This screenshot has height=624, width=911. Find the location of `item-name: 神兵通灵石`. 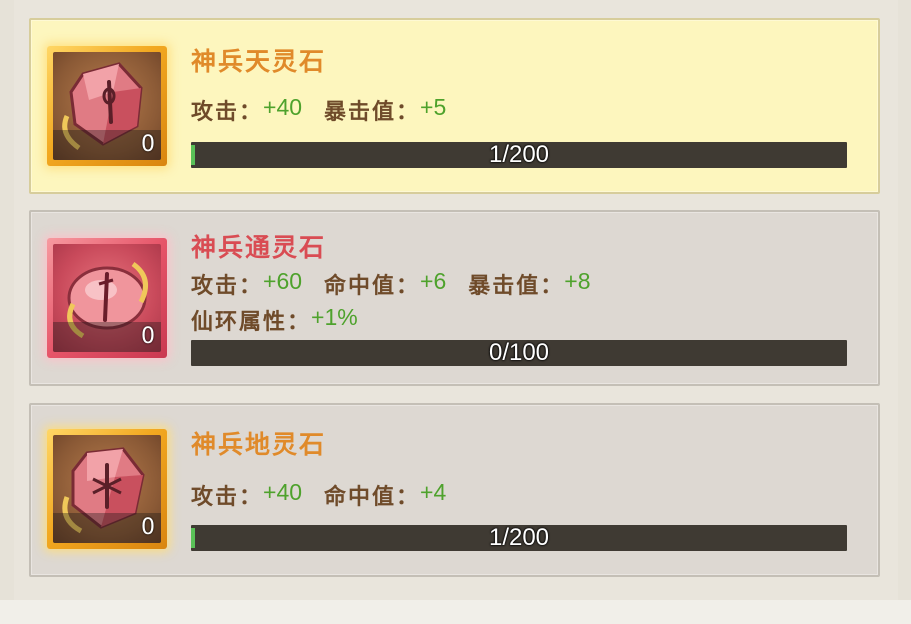

item-name: 神兵通灵石 is located at coordinates (259, 247).